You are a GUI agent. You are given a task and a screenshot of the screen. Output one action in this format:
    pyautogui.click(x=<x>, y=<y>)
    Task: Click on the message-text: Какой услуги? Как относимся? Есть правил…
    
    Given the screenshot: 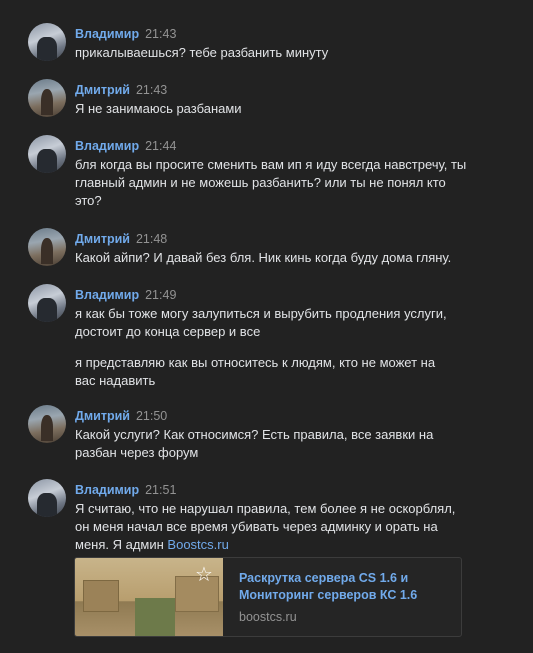 What is the action you would take?
    pyautogui.click(x=254, y=443)
    